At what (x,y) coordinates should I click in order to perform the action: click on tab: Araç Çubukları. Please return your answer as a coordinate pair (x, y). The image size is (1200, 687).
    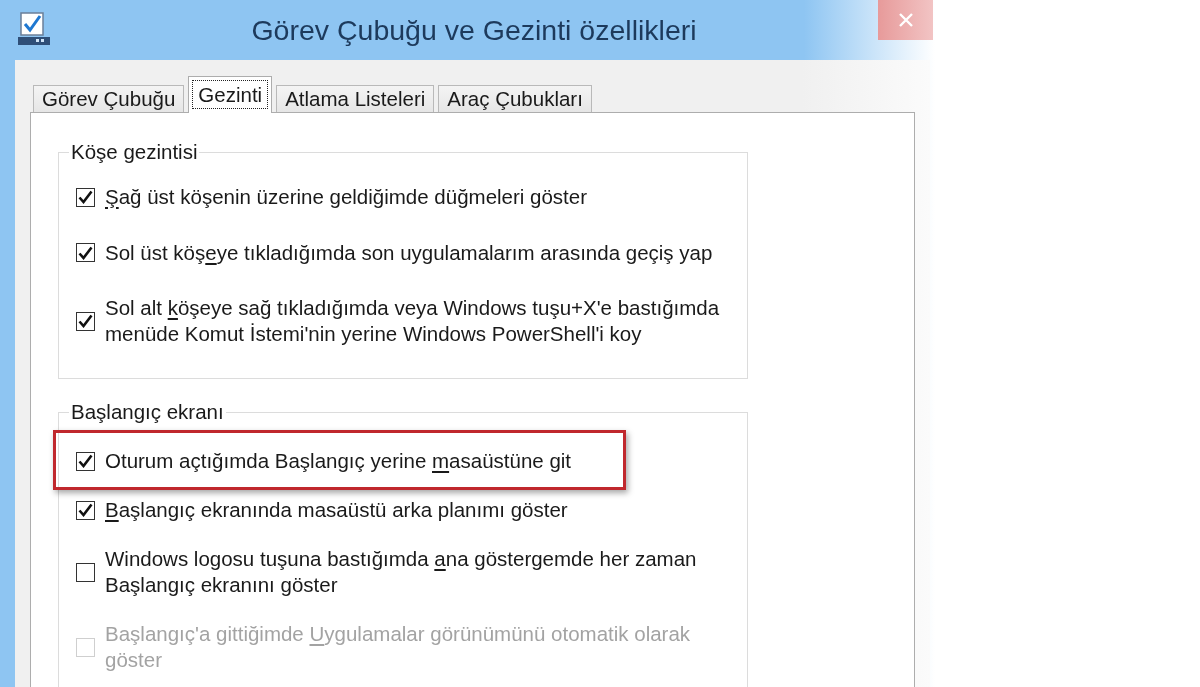
    Looking at the image, I should click on (515, 98).